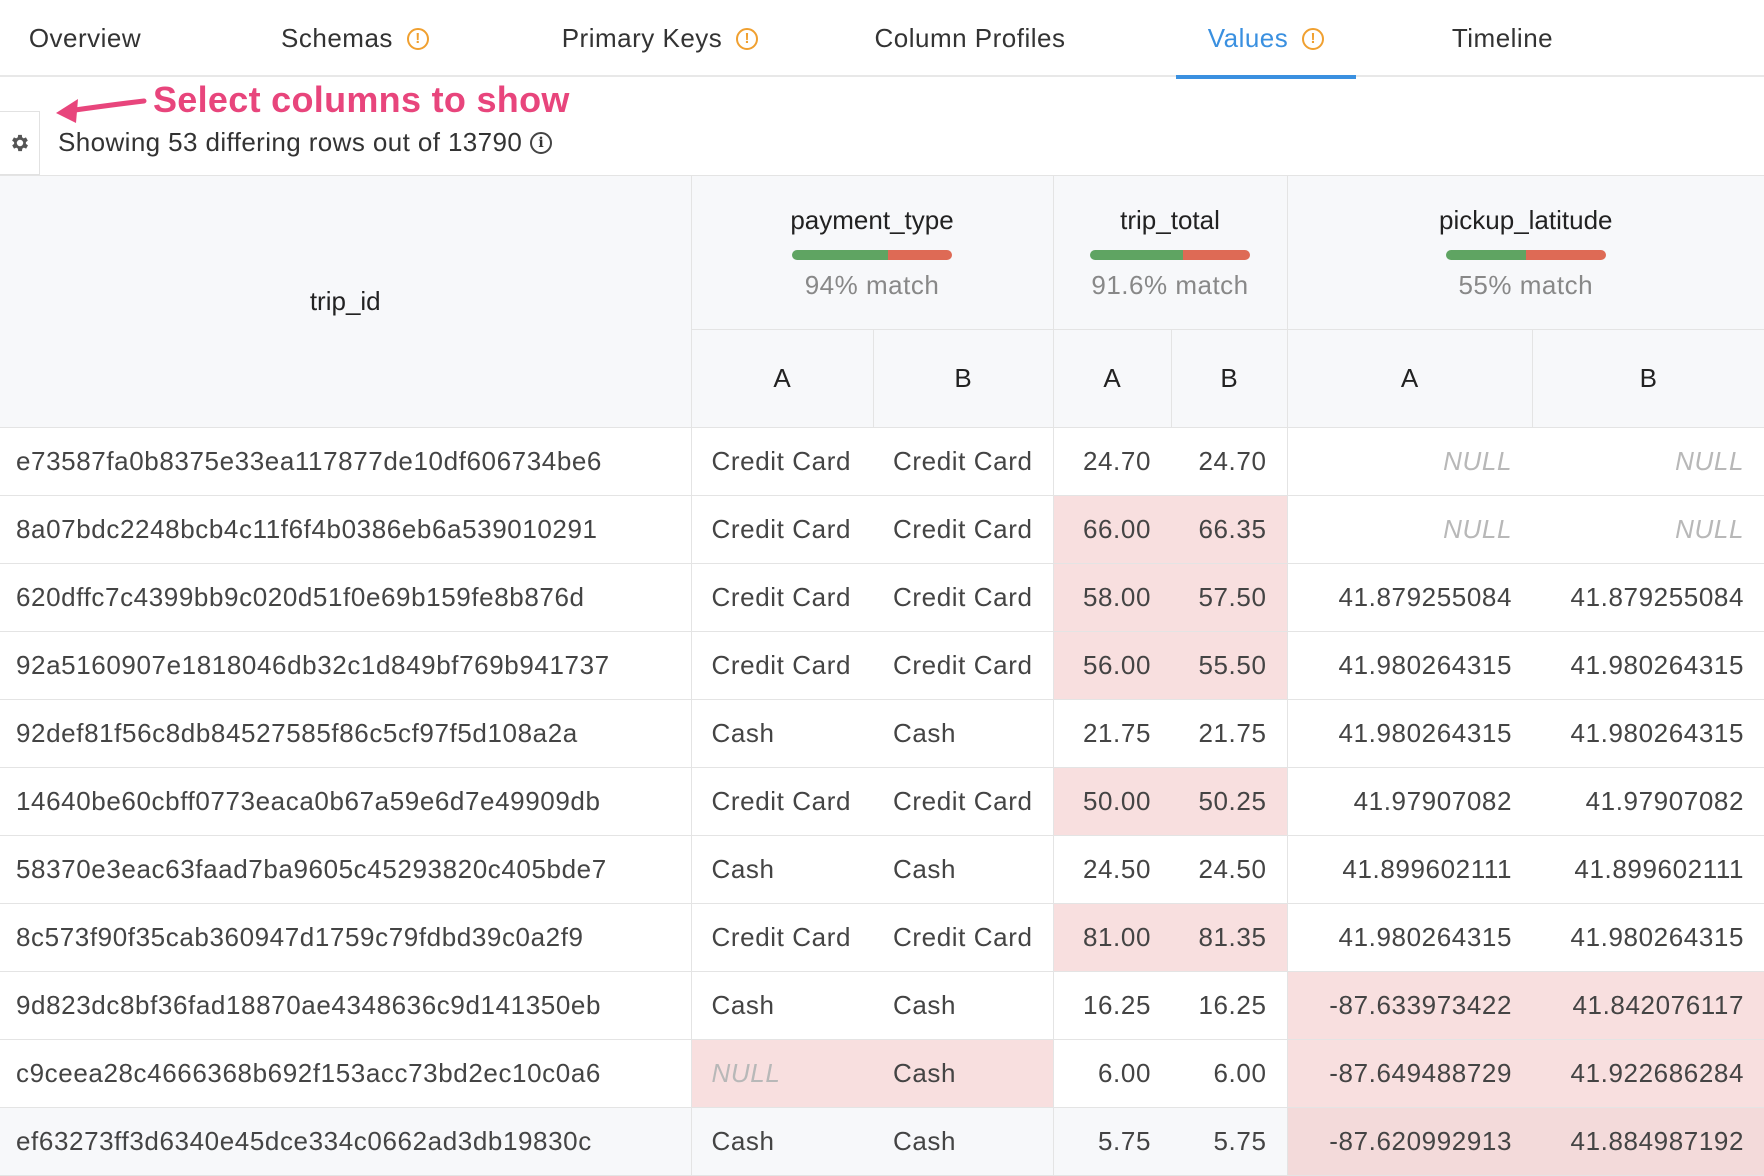  Describe the element at coordinates (101, 110) in the screenshot. I see `arrow-icon` at that location.